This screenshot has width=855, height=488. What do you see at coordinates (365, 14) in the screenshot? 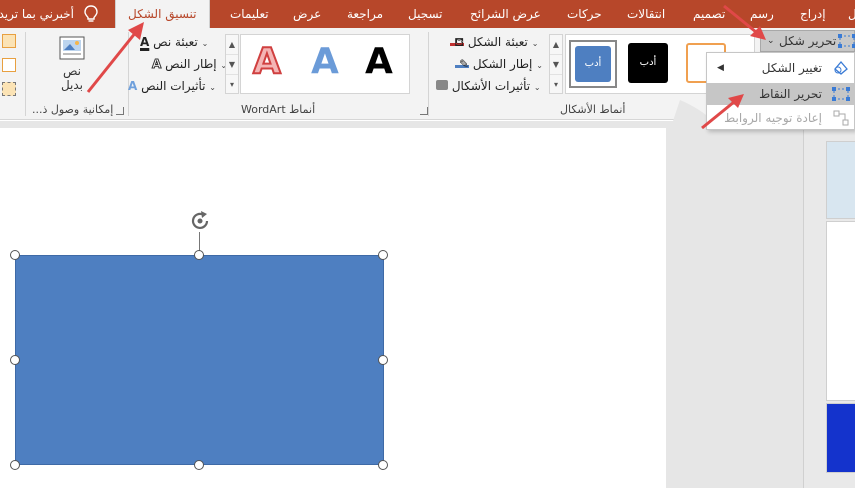
I see `tab-review: مراجعة` at bounding box center [365, 14].